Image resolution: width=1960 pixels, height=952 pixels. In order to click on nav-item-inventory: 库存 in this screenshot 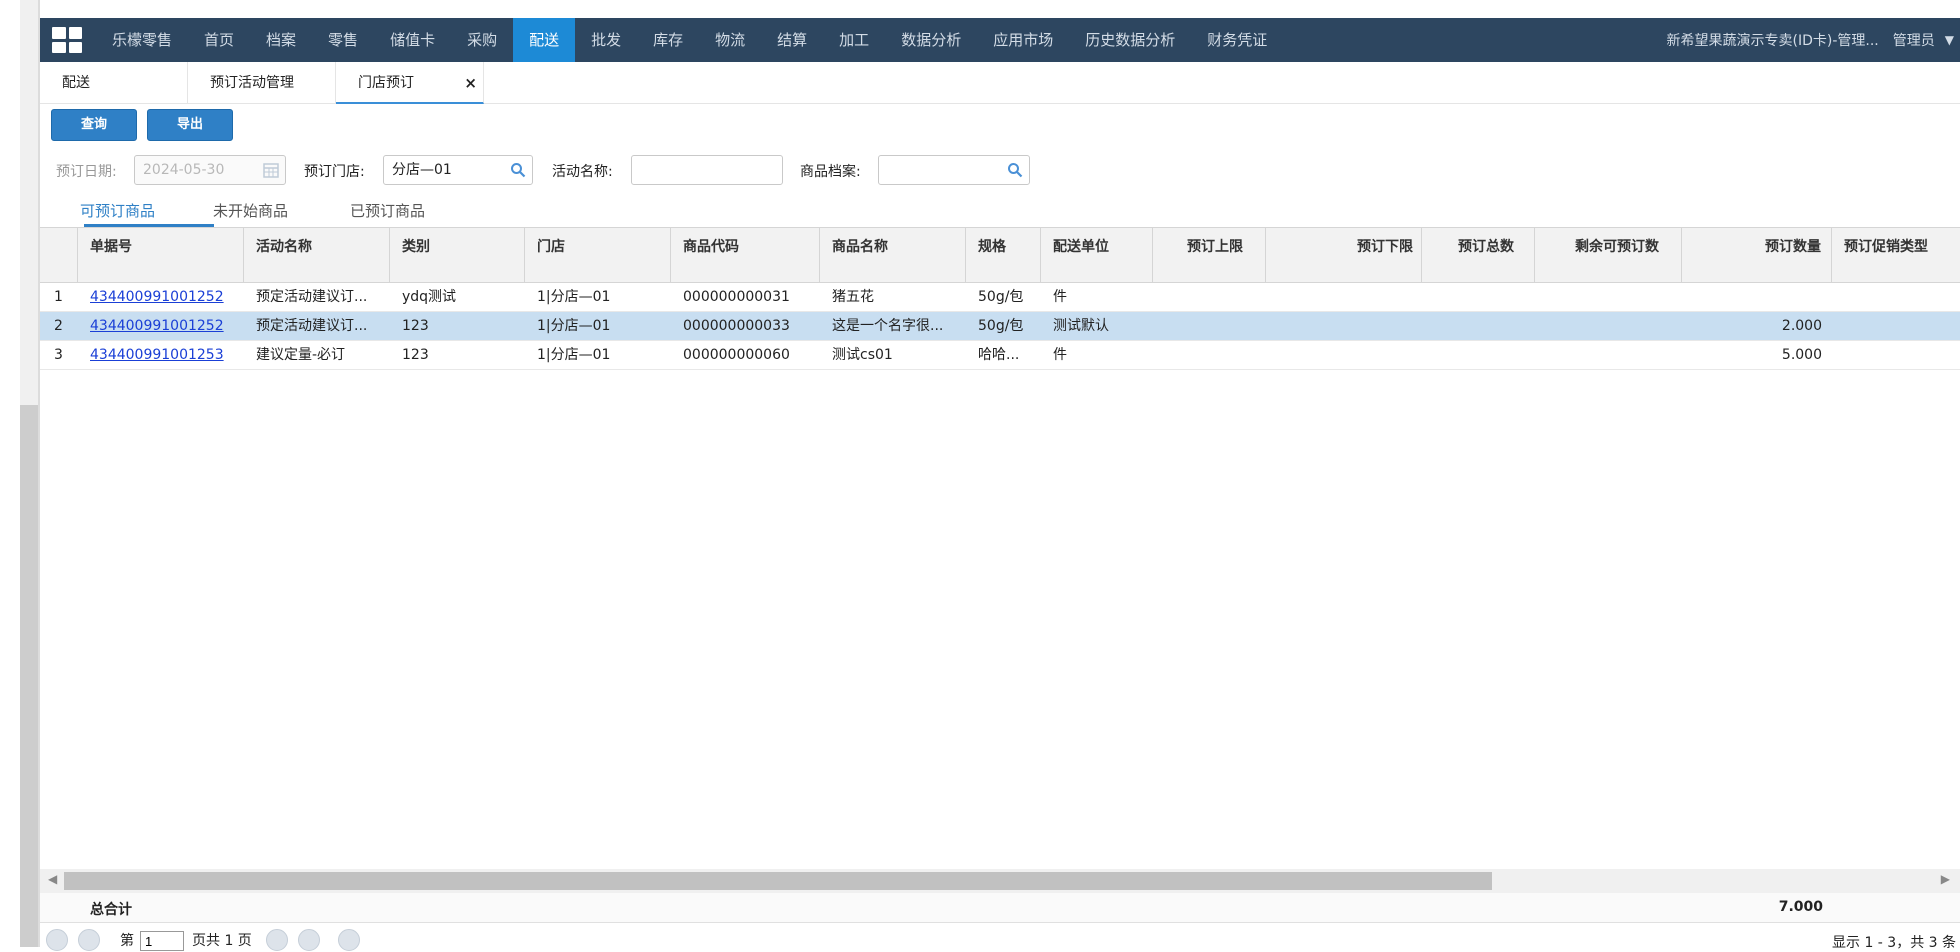, I will do `click(668, 40)`.